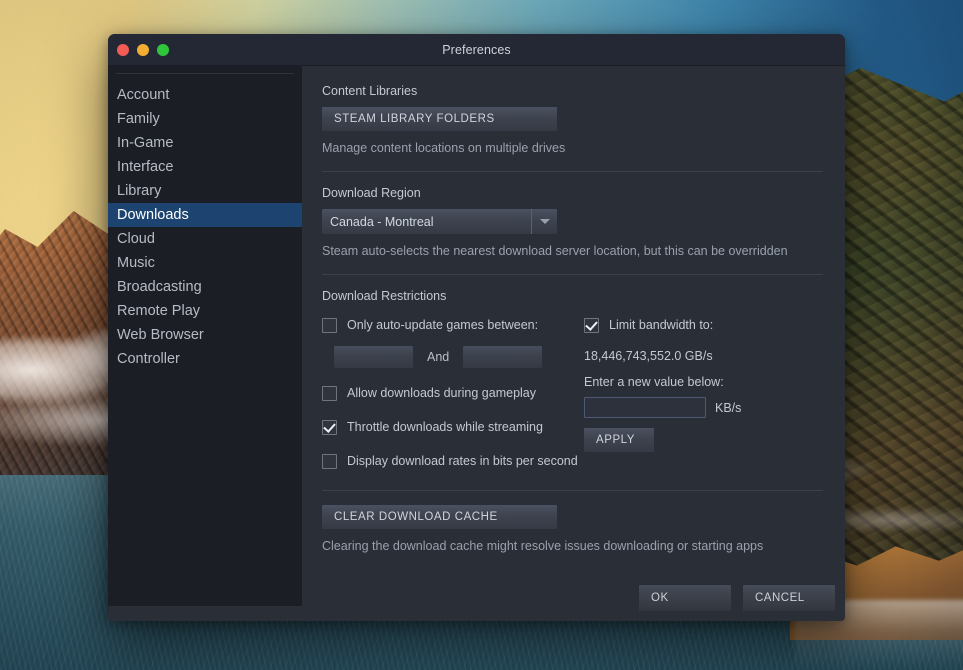 The width and height of the screenshot is (963, 670). I want to click on auto-update-window-label: Only auto-update games between:, so click(443, 325).